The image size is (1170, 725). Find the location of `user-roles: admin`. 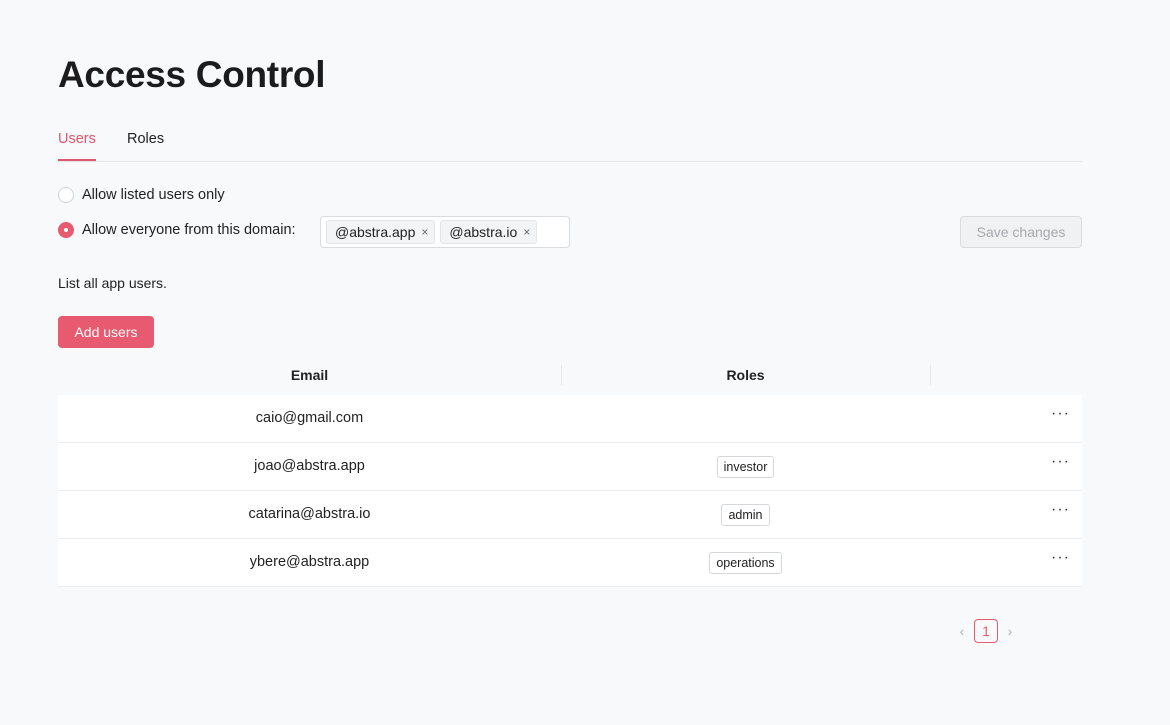

user-roles: admin is located at coordinates (745, 515).